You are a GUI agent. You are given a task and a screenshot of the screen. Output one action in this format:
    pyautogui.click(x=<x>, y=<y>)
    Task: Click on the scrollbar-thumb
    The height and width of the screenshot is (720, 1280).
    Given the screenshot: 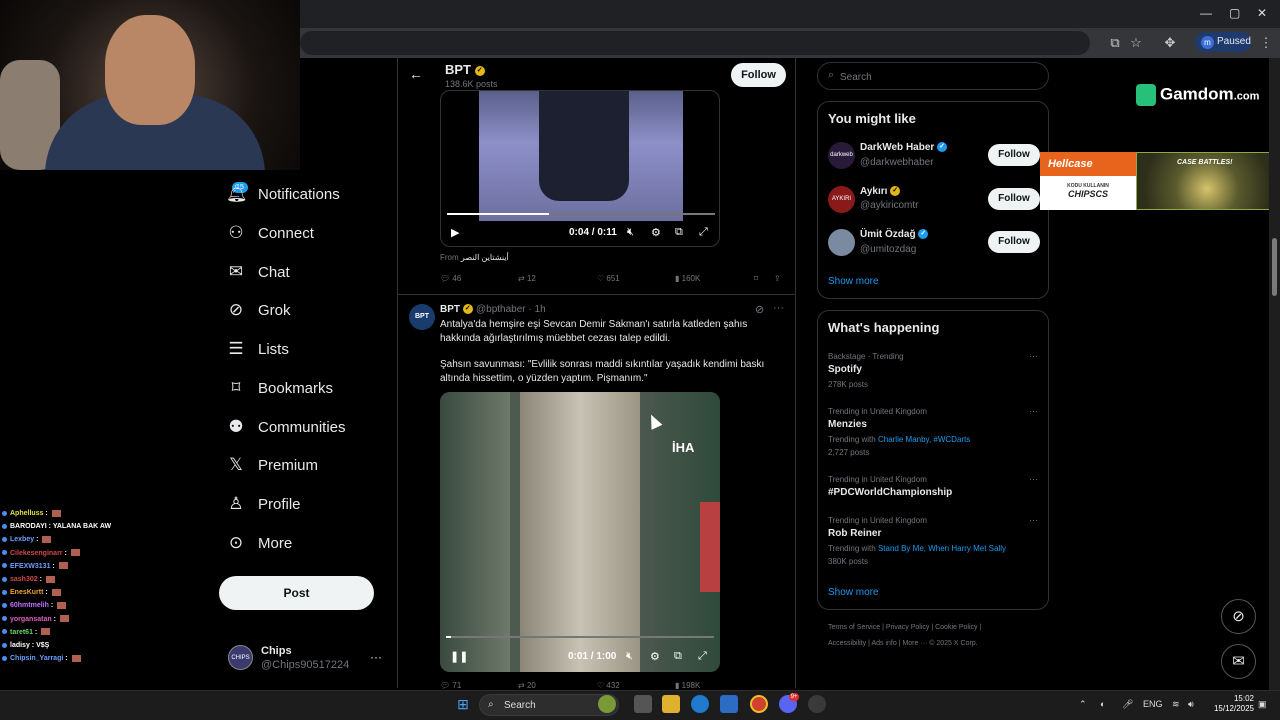 What is the action you would take?
    pyautogui.click(x=1274, y=267)
    